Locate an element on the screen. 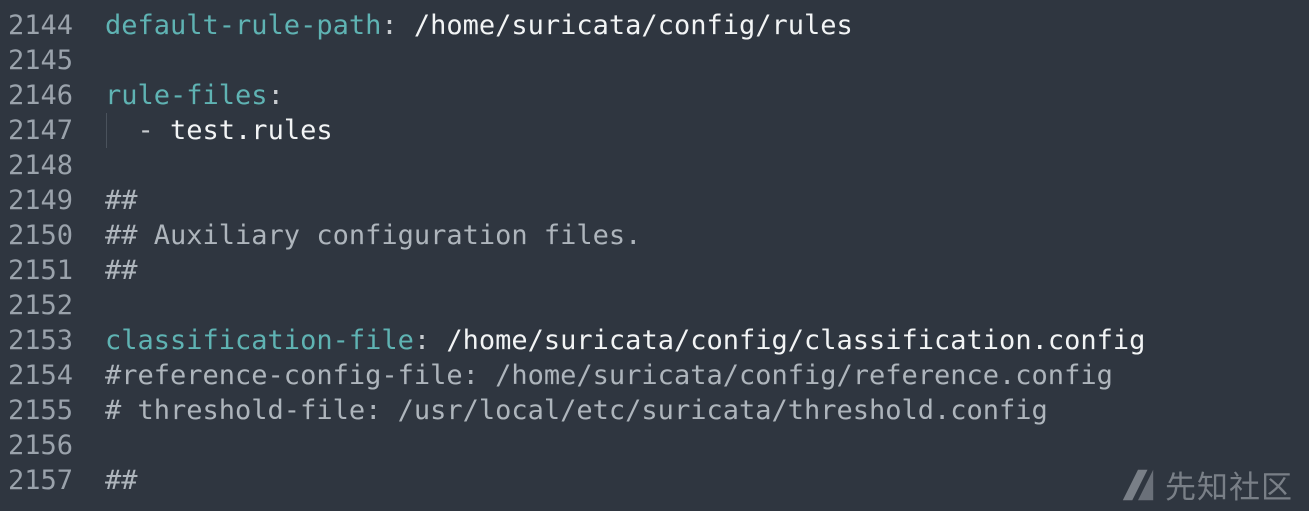 This screenshot has width=1309, height=511. watermark: 先知社区 is located at coordinates (1206, 484).